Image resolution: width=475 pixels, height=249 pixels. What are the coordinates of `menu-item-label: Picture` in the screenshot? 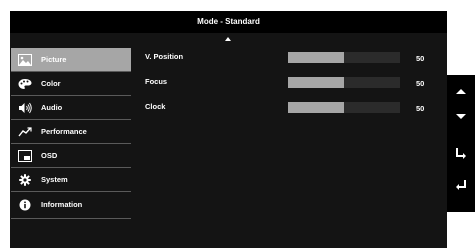 It's located at (54, 59).